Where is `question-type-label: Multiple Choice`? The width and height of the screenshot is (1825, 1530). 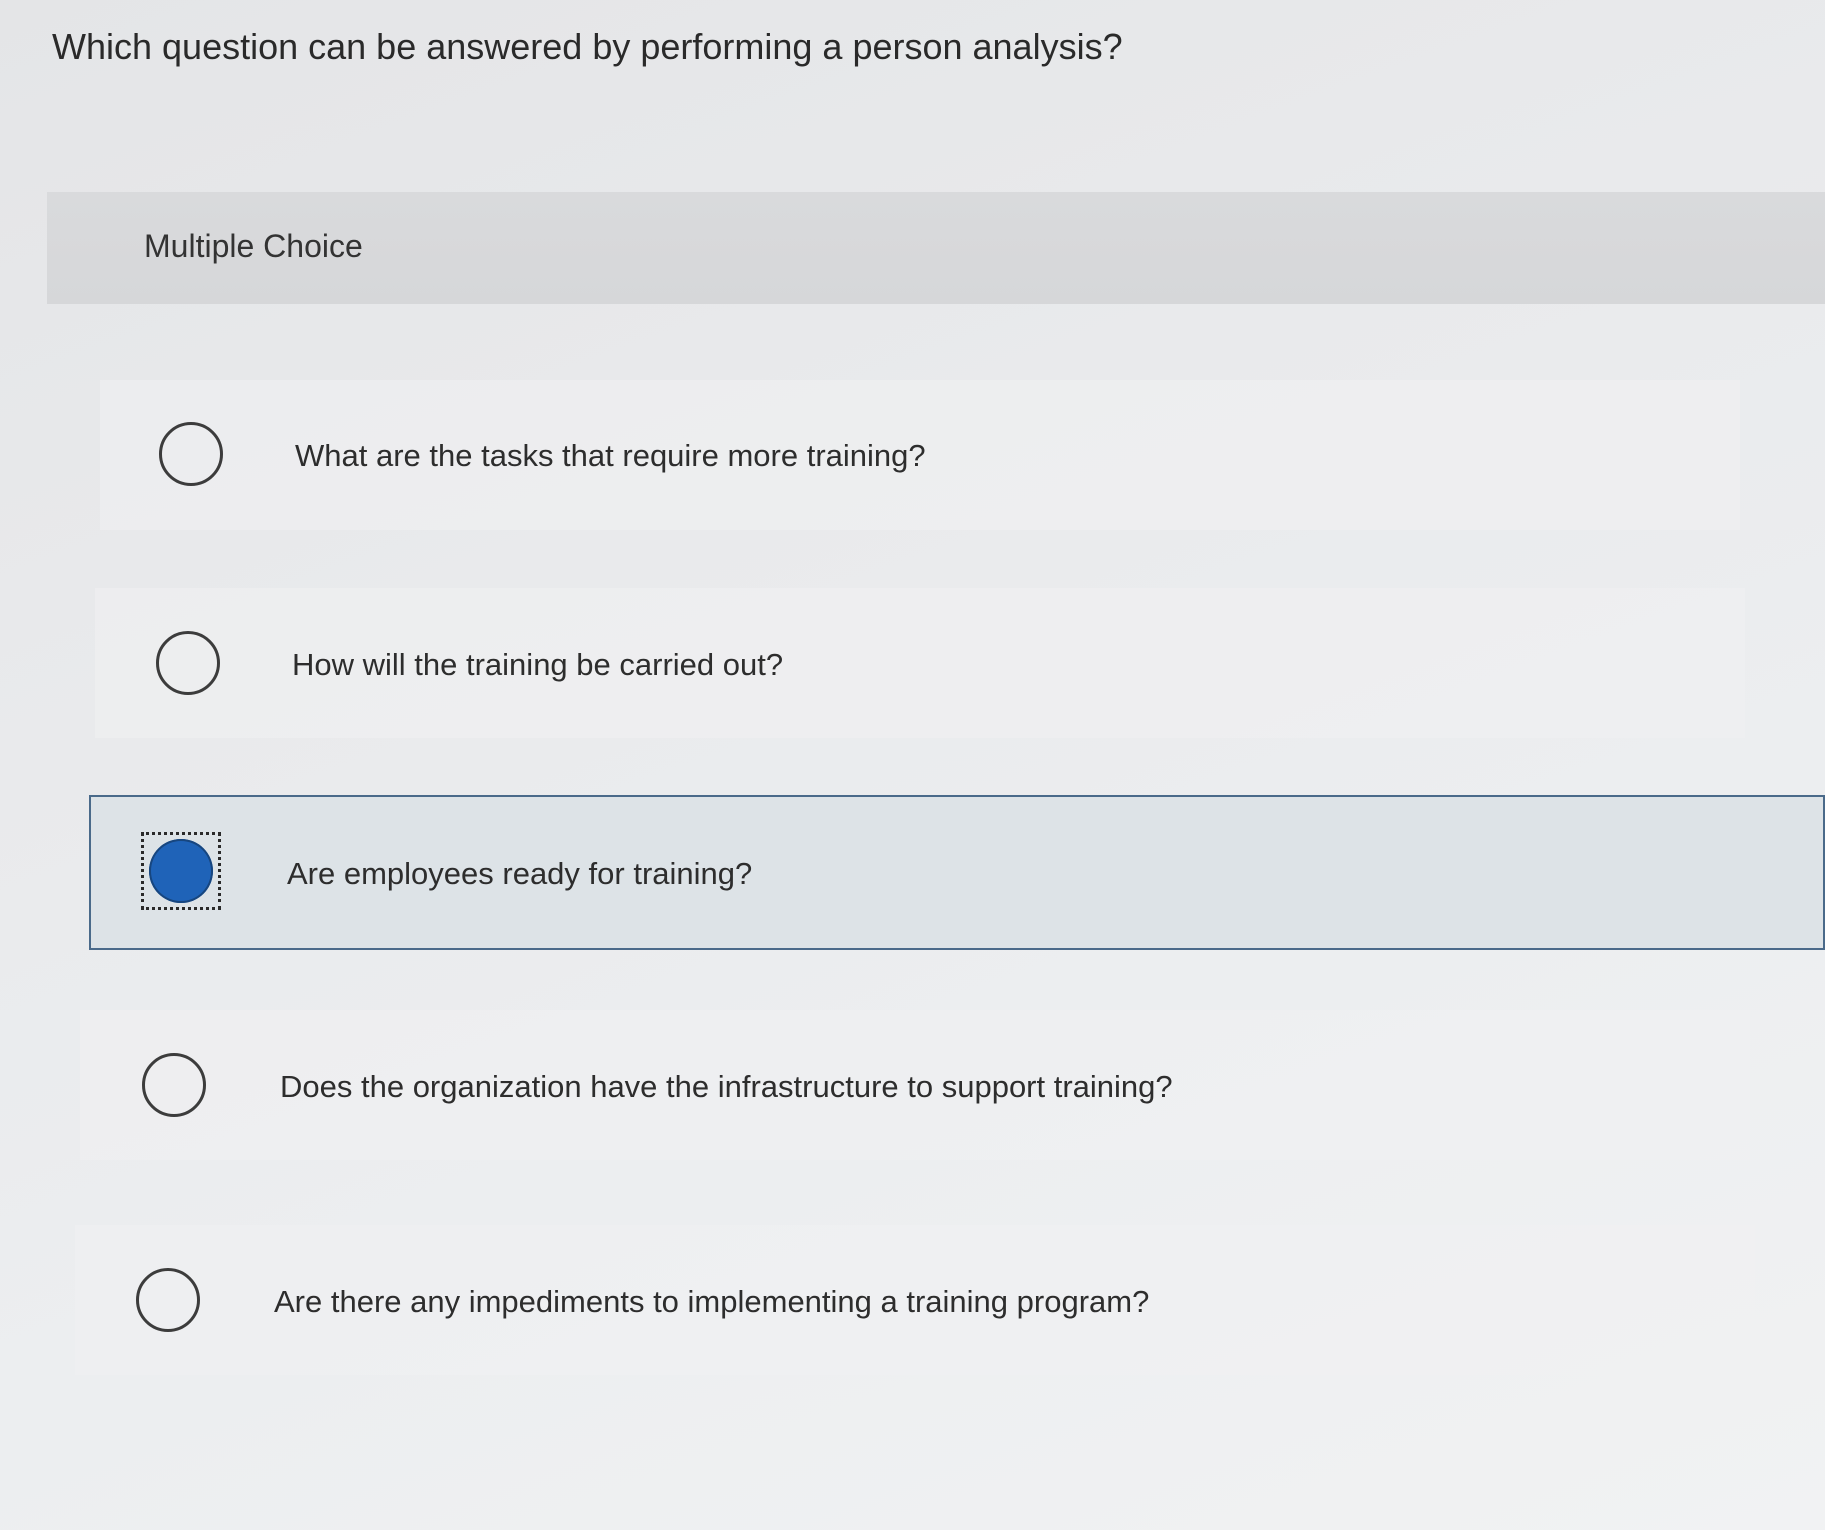 question-type-label: Multiple Choice is located at coordinates (253, 246).